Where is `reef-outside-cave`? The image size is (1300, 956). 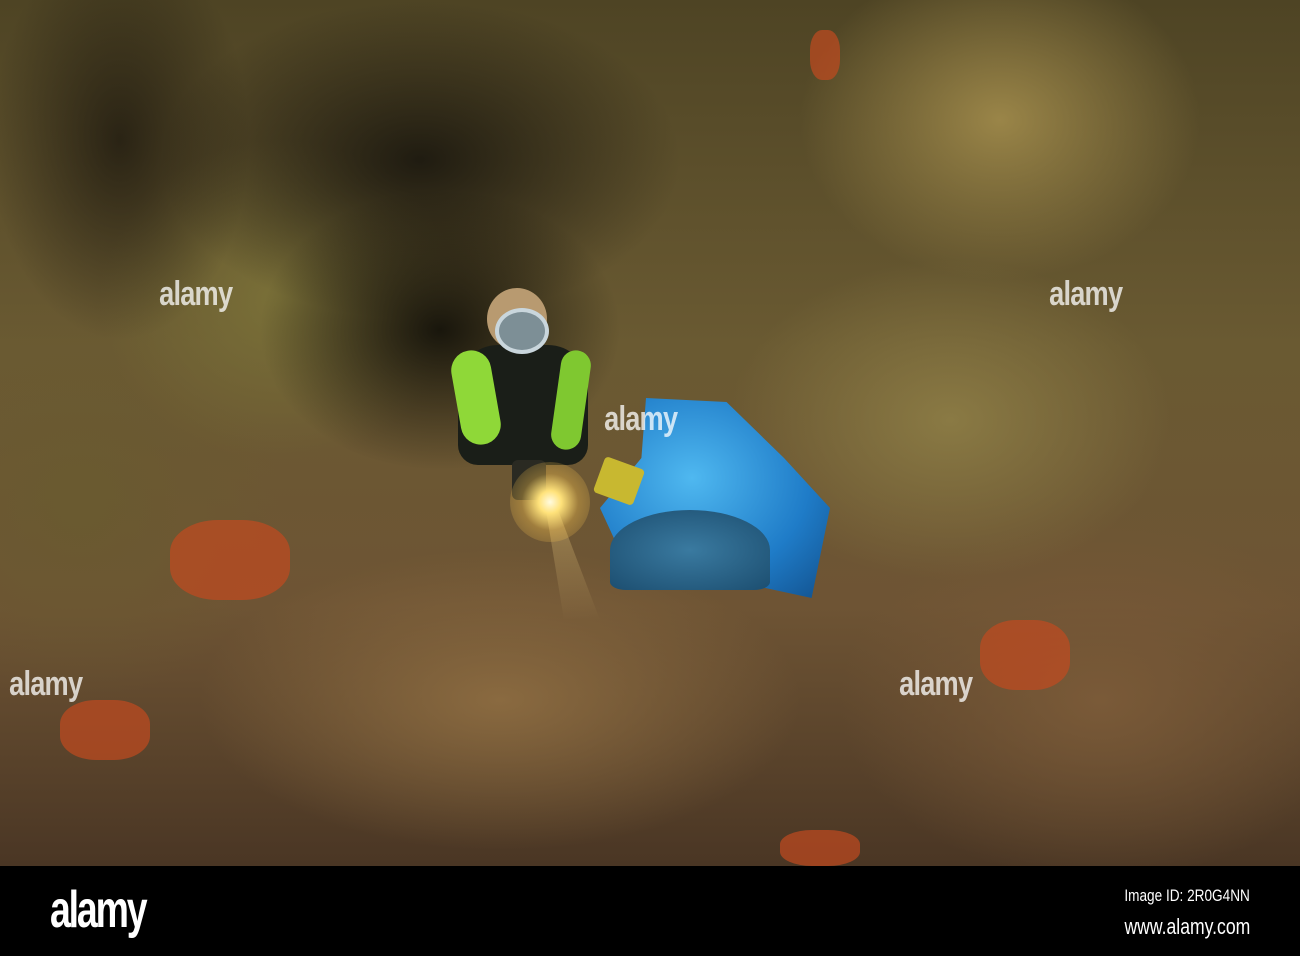 reef-outside-cave is located at coordinates (690, 550).